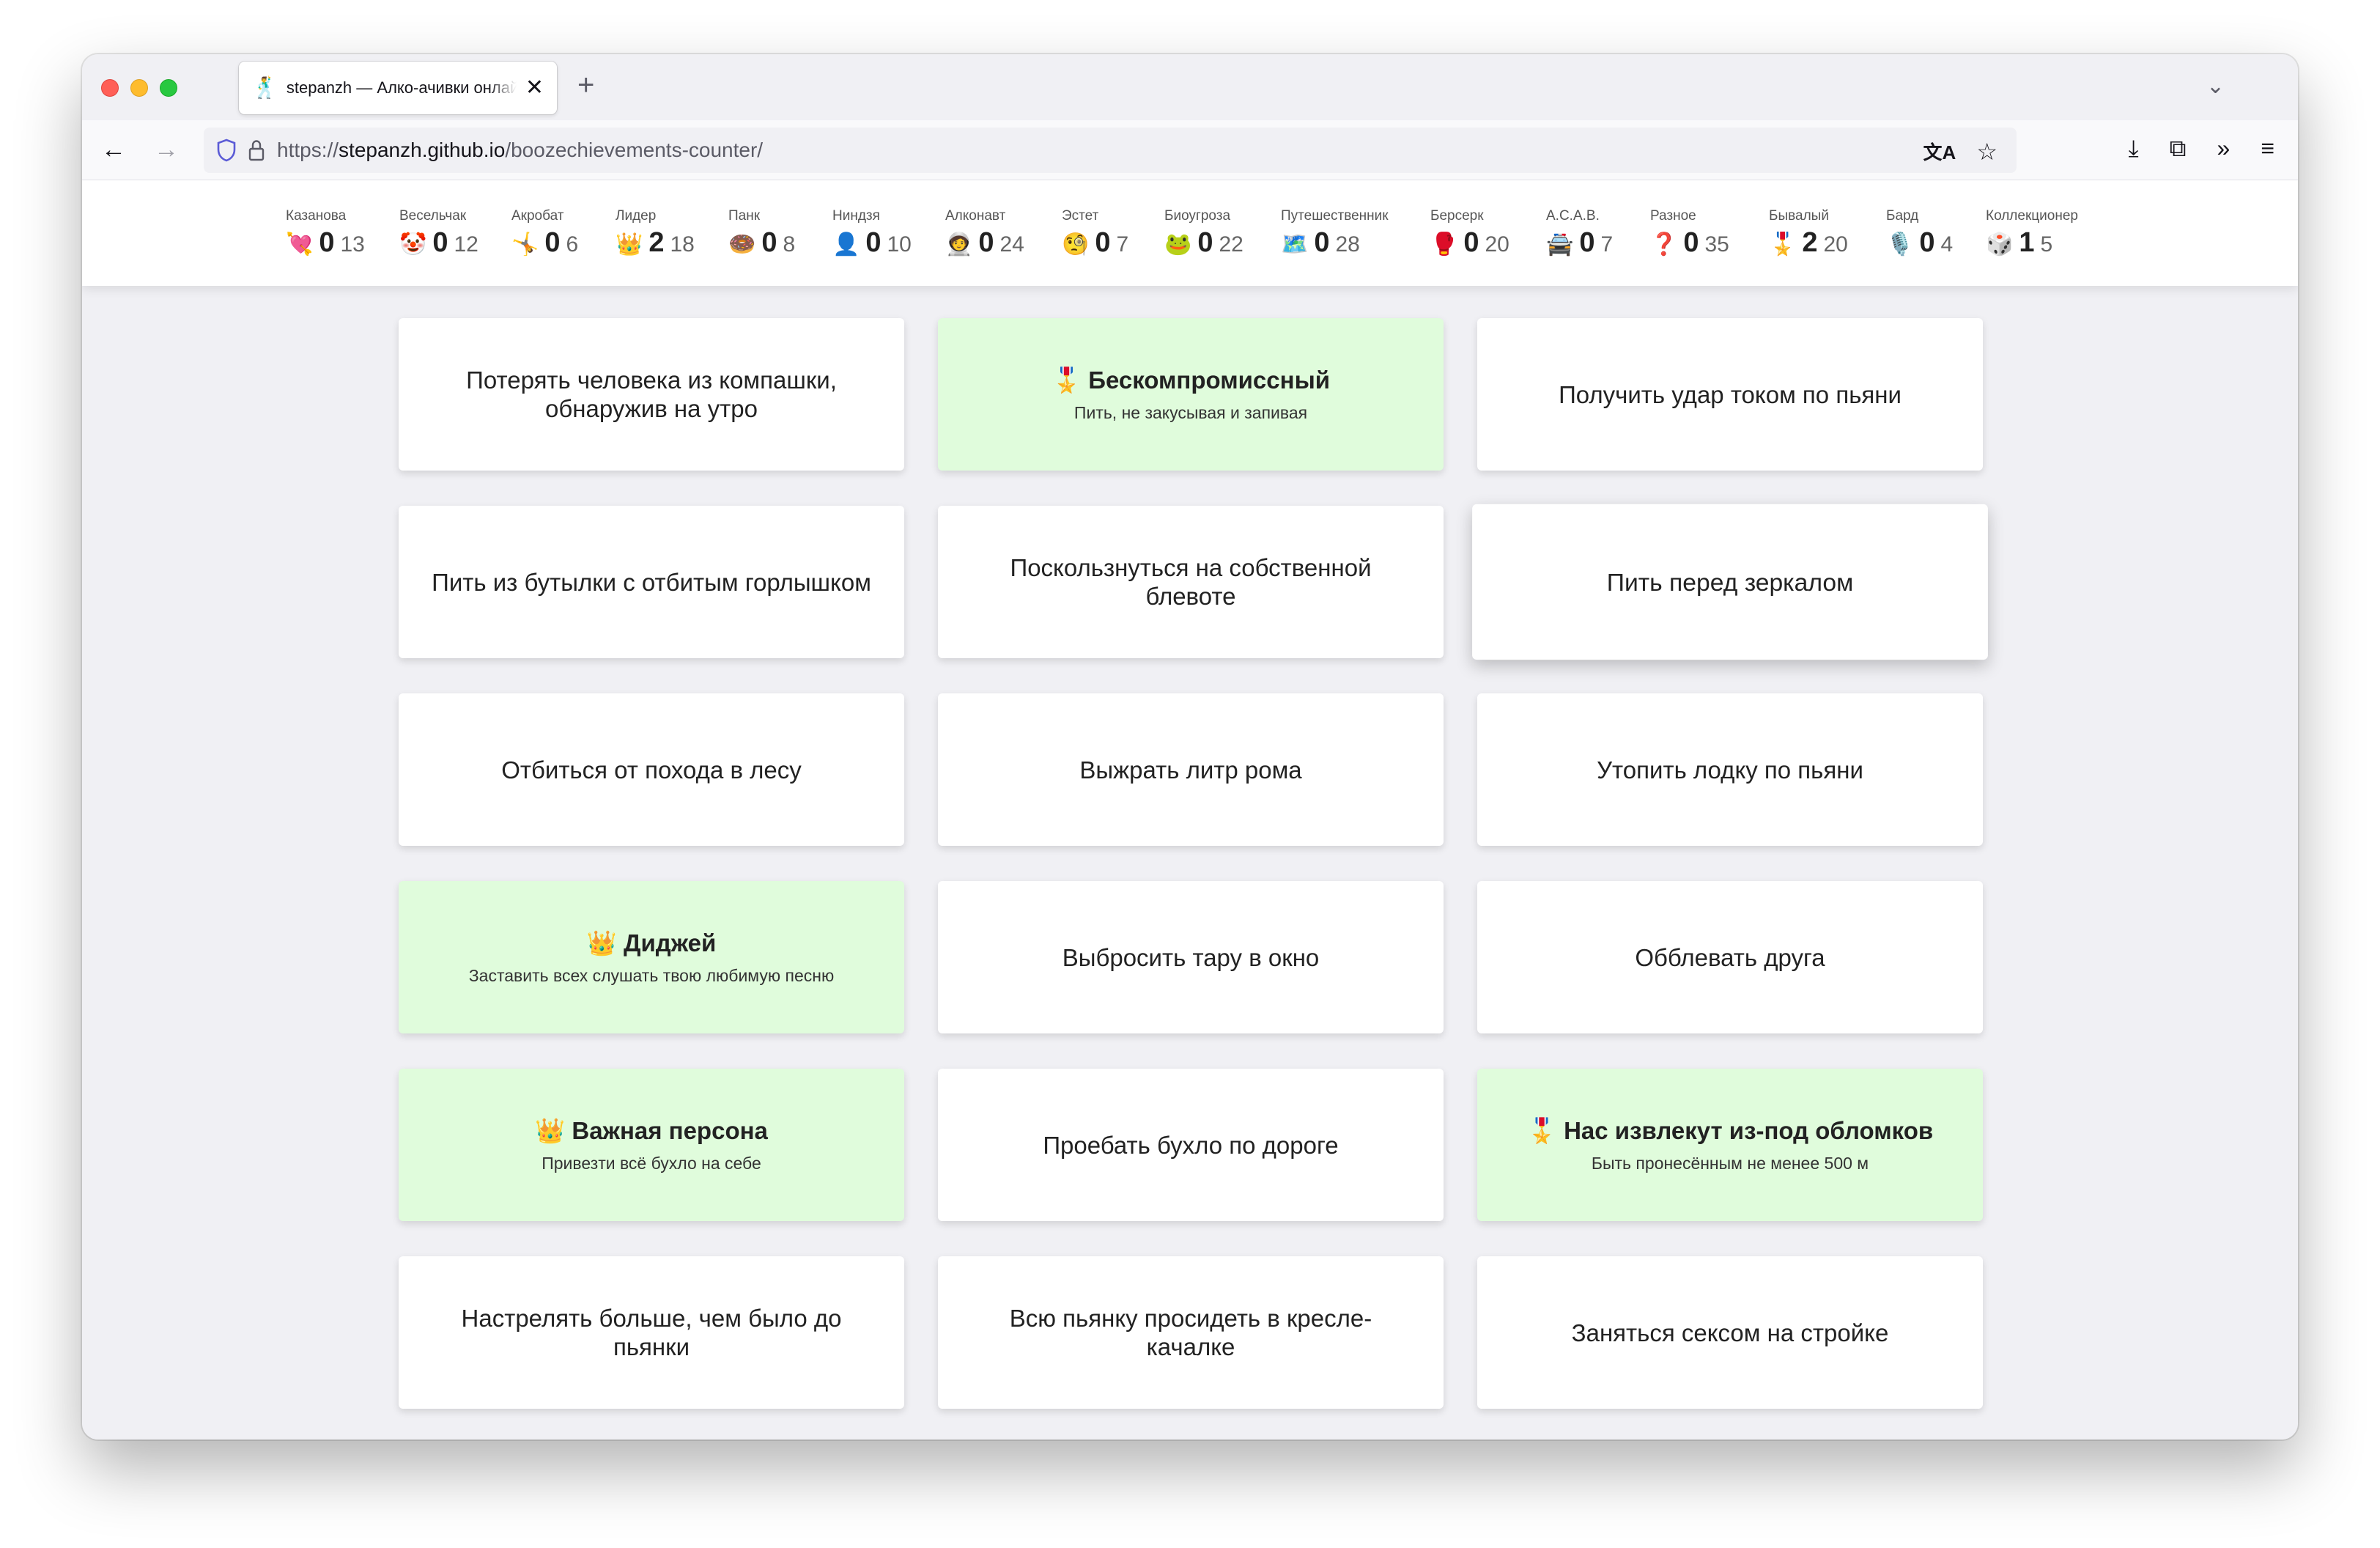 The height and width of the screenshot is (1548, 2380). Describe the element at coordinates (1730, 582) in the screenshot. I see `achievement-card: Пить перед зеркалом` at that location.